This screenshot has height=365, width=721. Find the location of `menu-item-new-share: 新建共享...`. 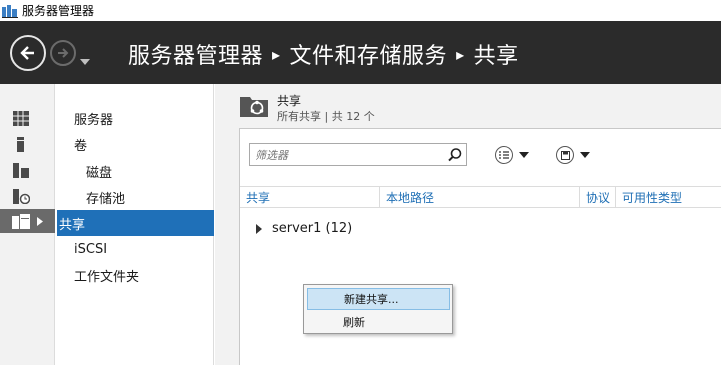

menu-item-new-share: 新建共享... is located at coordinates (378, 299).